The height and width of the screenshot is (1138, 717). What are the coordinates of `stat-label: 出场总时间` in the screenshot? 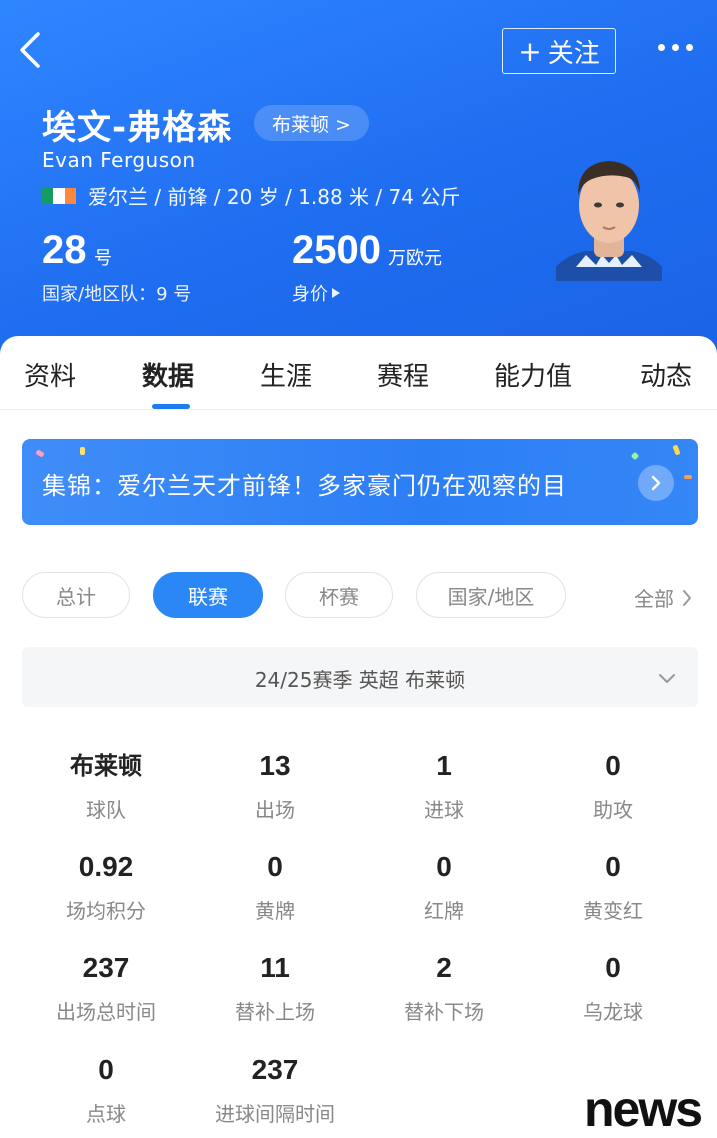 It's located at (106, 1012).